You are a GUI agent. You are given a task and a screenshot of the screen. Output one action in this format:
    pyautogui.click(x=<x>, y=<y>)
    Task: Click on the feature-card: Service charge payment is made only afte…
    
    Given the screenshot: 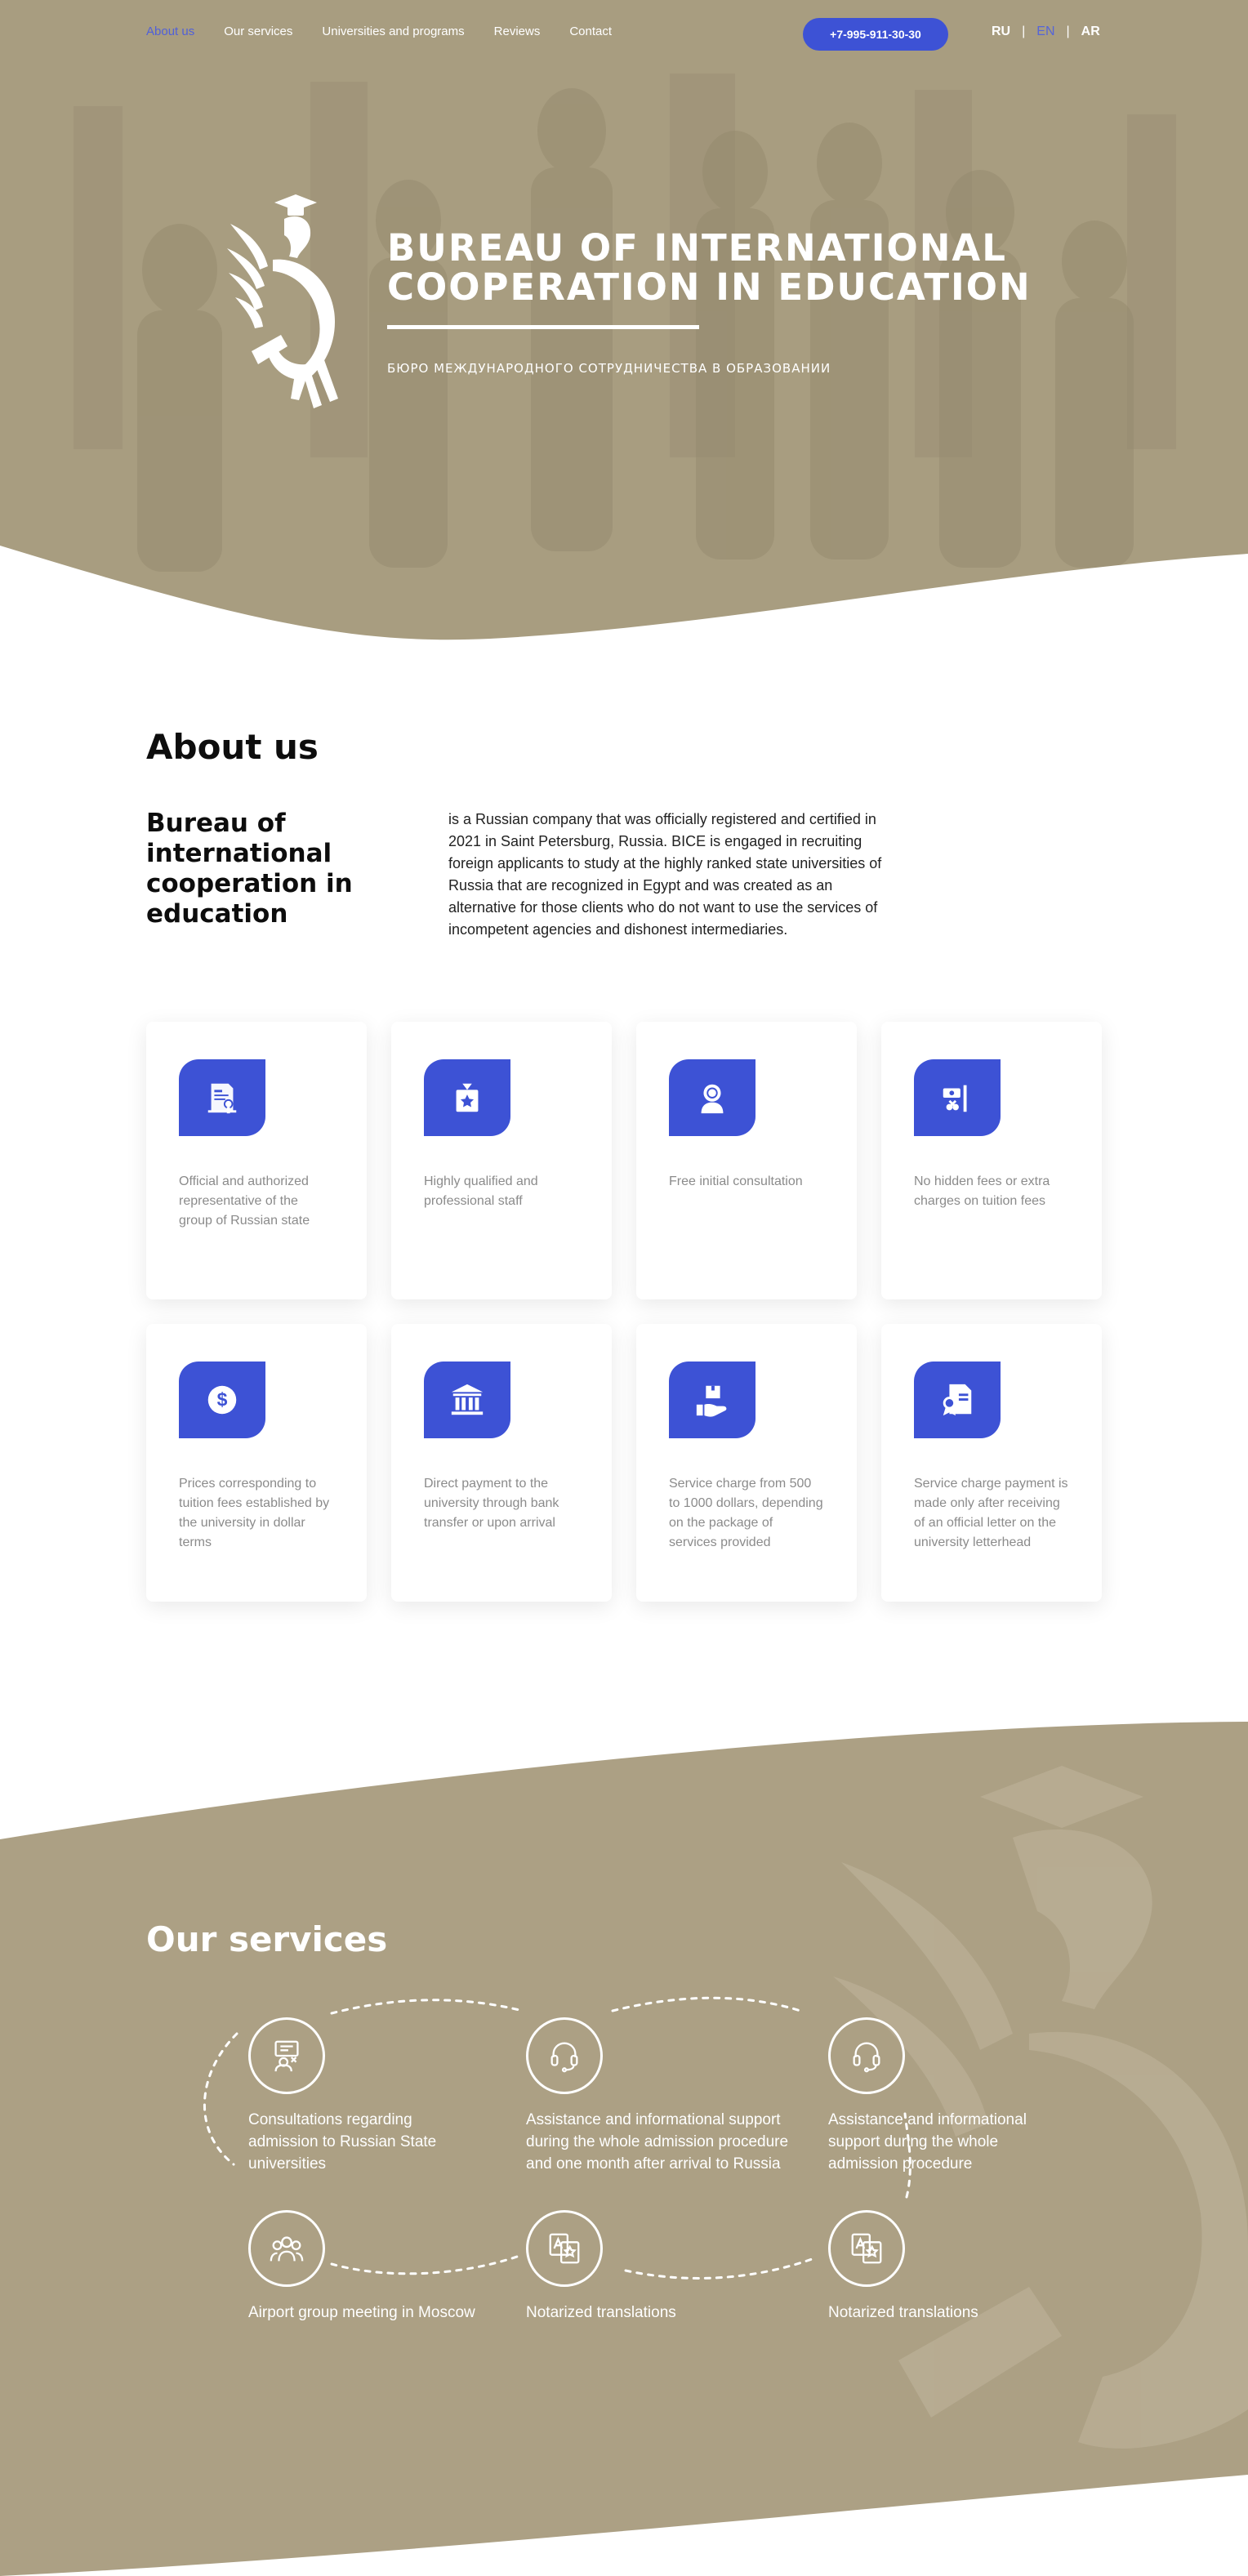 What is the action you would take?
    pyautogui.click(x=991, y=1463)
    